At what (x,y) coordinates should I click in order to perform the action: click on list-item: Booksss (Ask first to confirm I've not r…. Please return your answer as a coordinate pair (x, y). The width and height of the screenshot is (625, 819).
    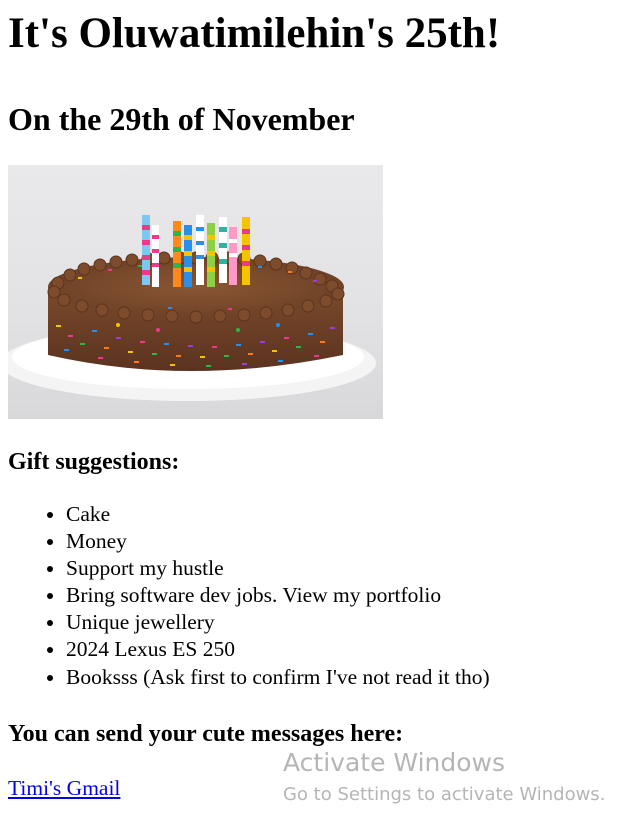
    Looking at the image, I should click on (341, 677).